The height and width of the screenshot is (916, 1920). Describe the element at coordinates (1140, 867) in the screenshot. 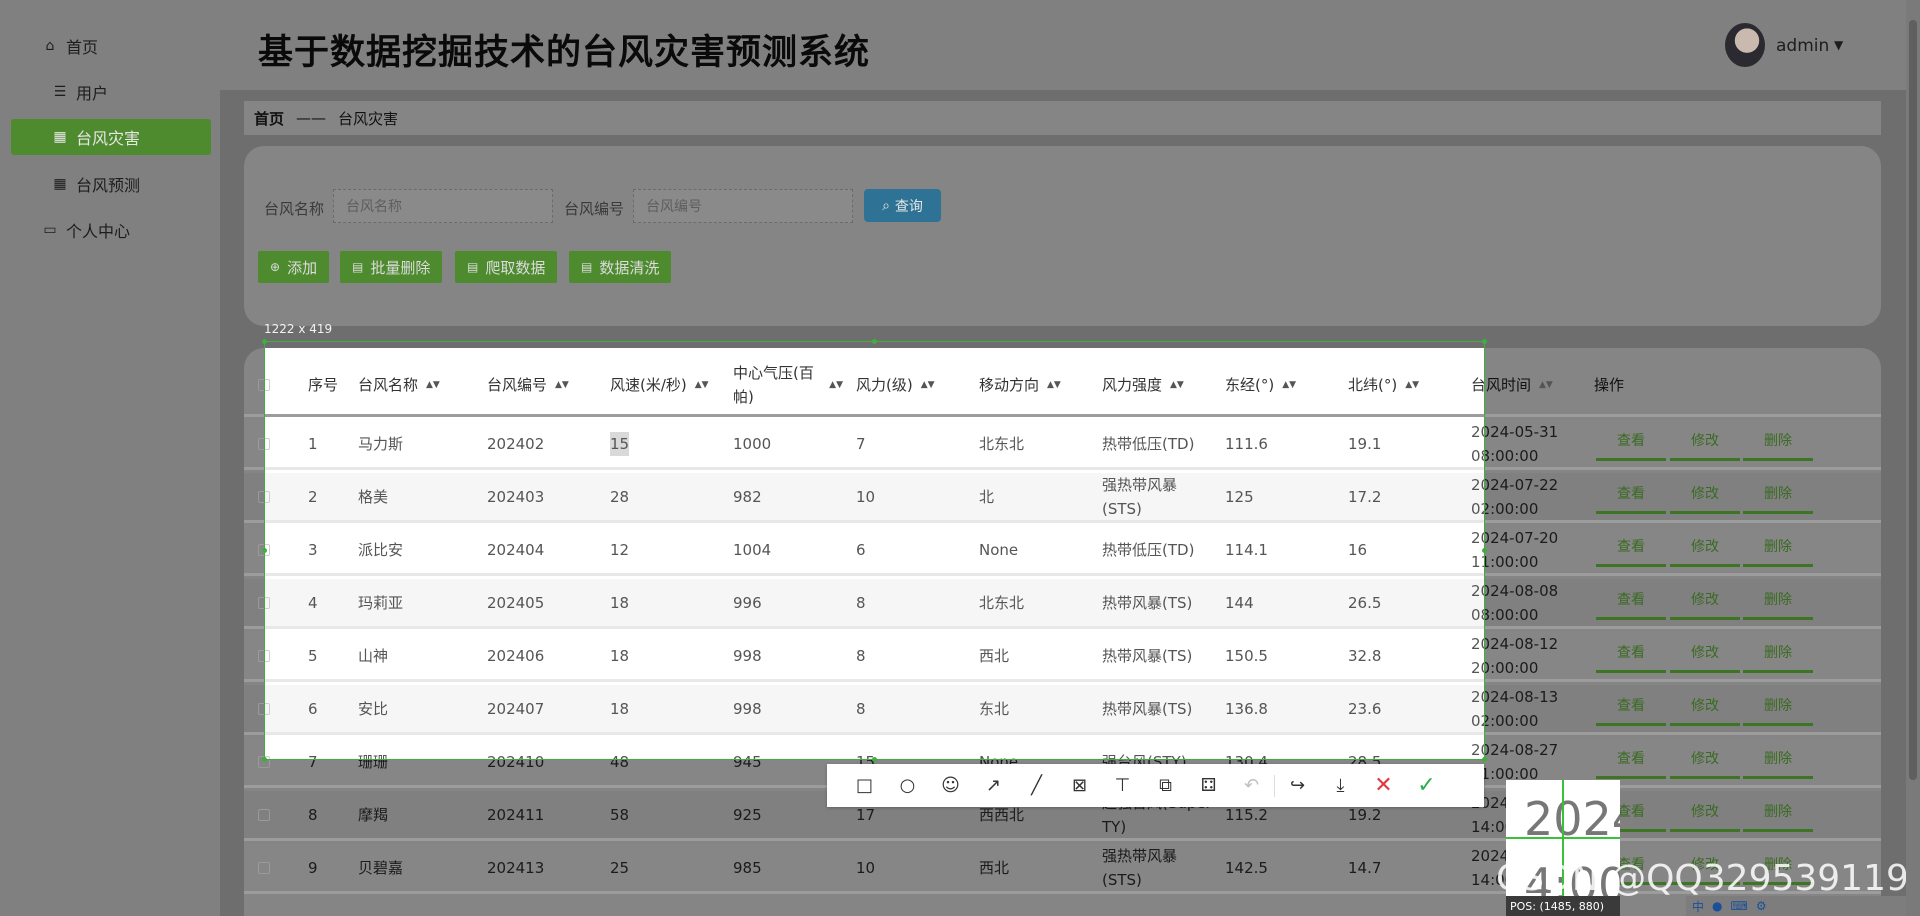

I see `table-cell: 强热带风暴(STS)` at that location.